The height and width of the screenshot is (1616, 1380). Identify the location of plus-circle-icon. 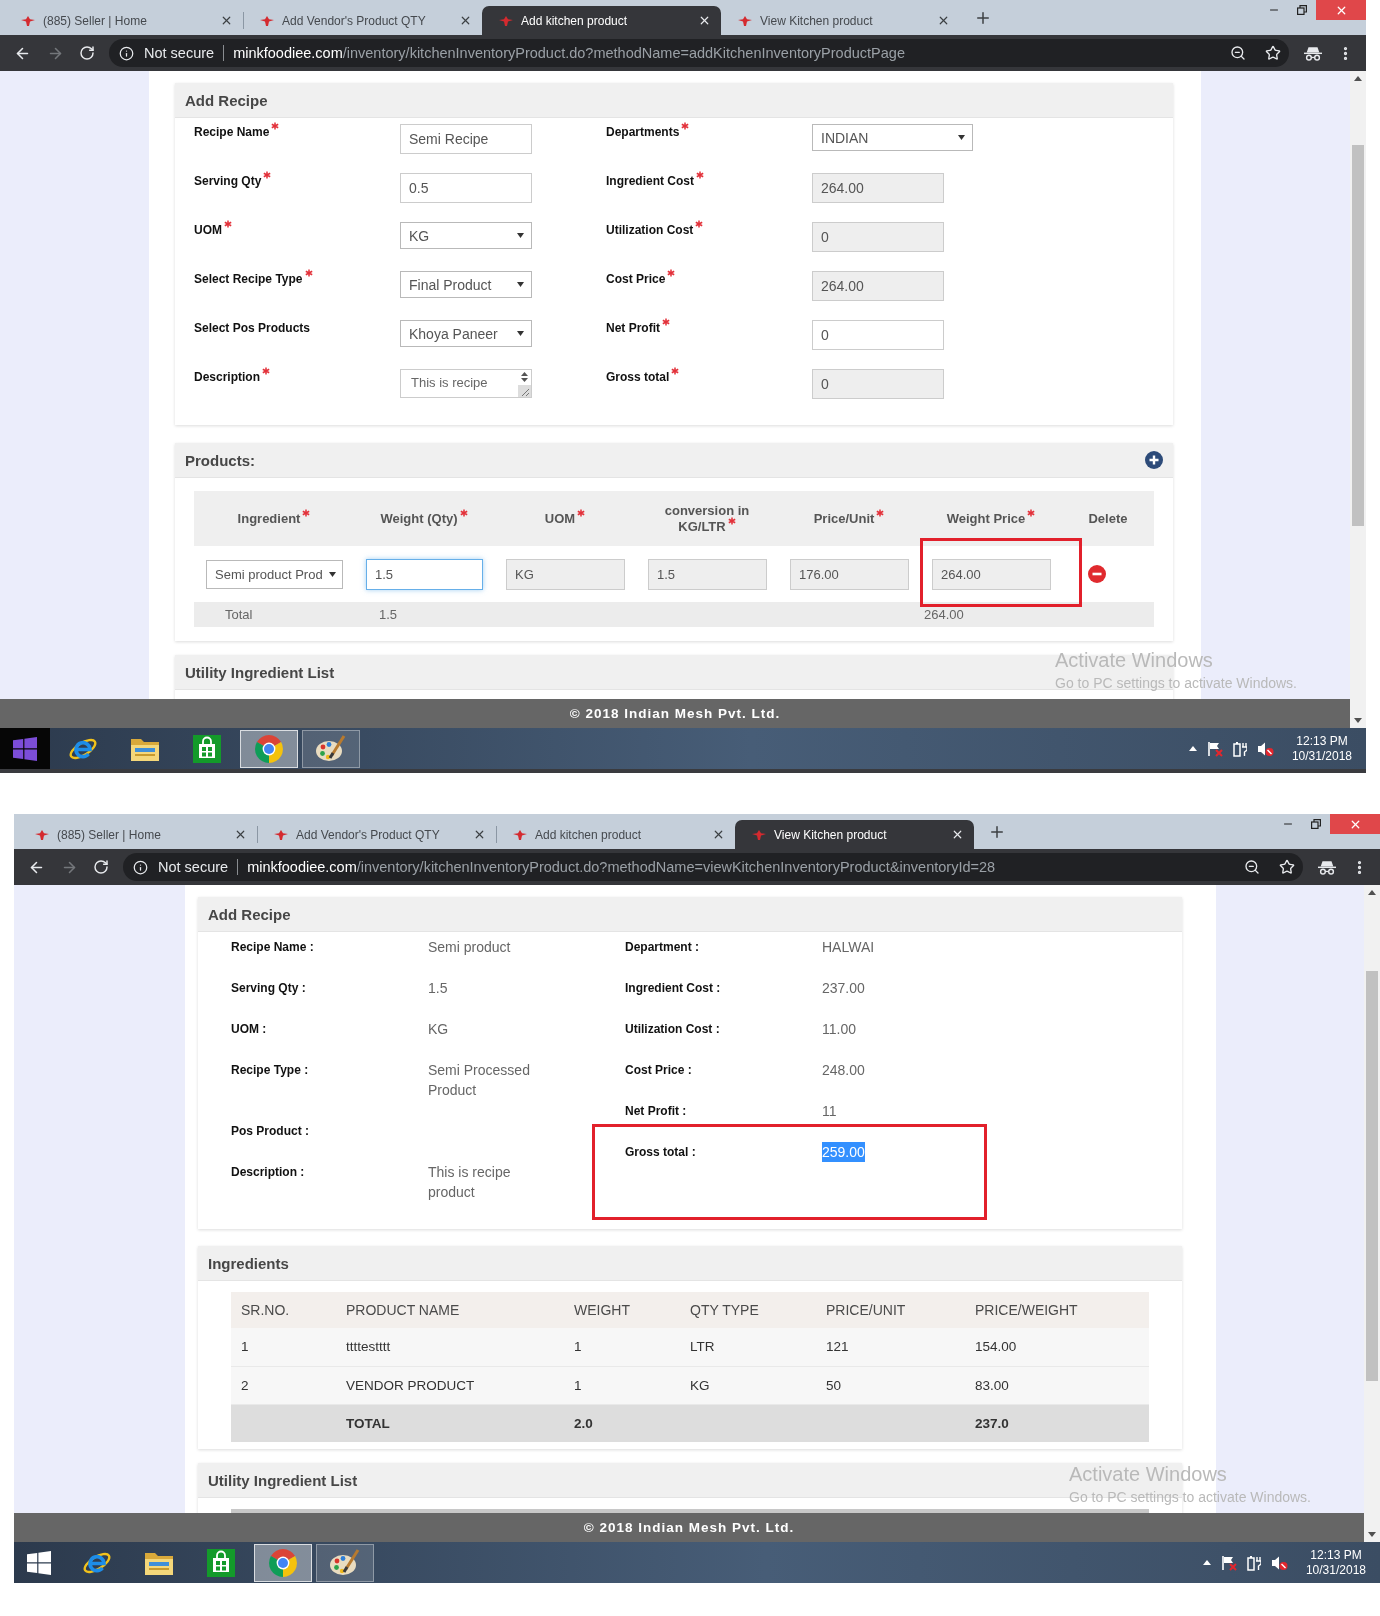
(1154, 460).